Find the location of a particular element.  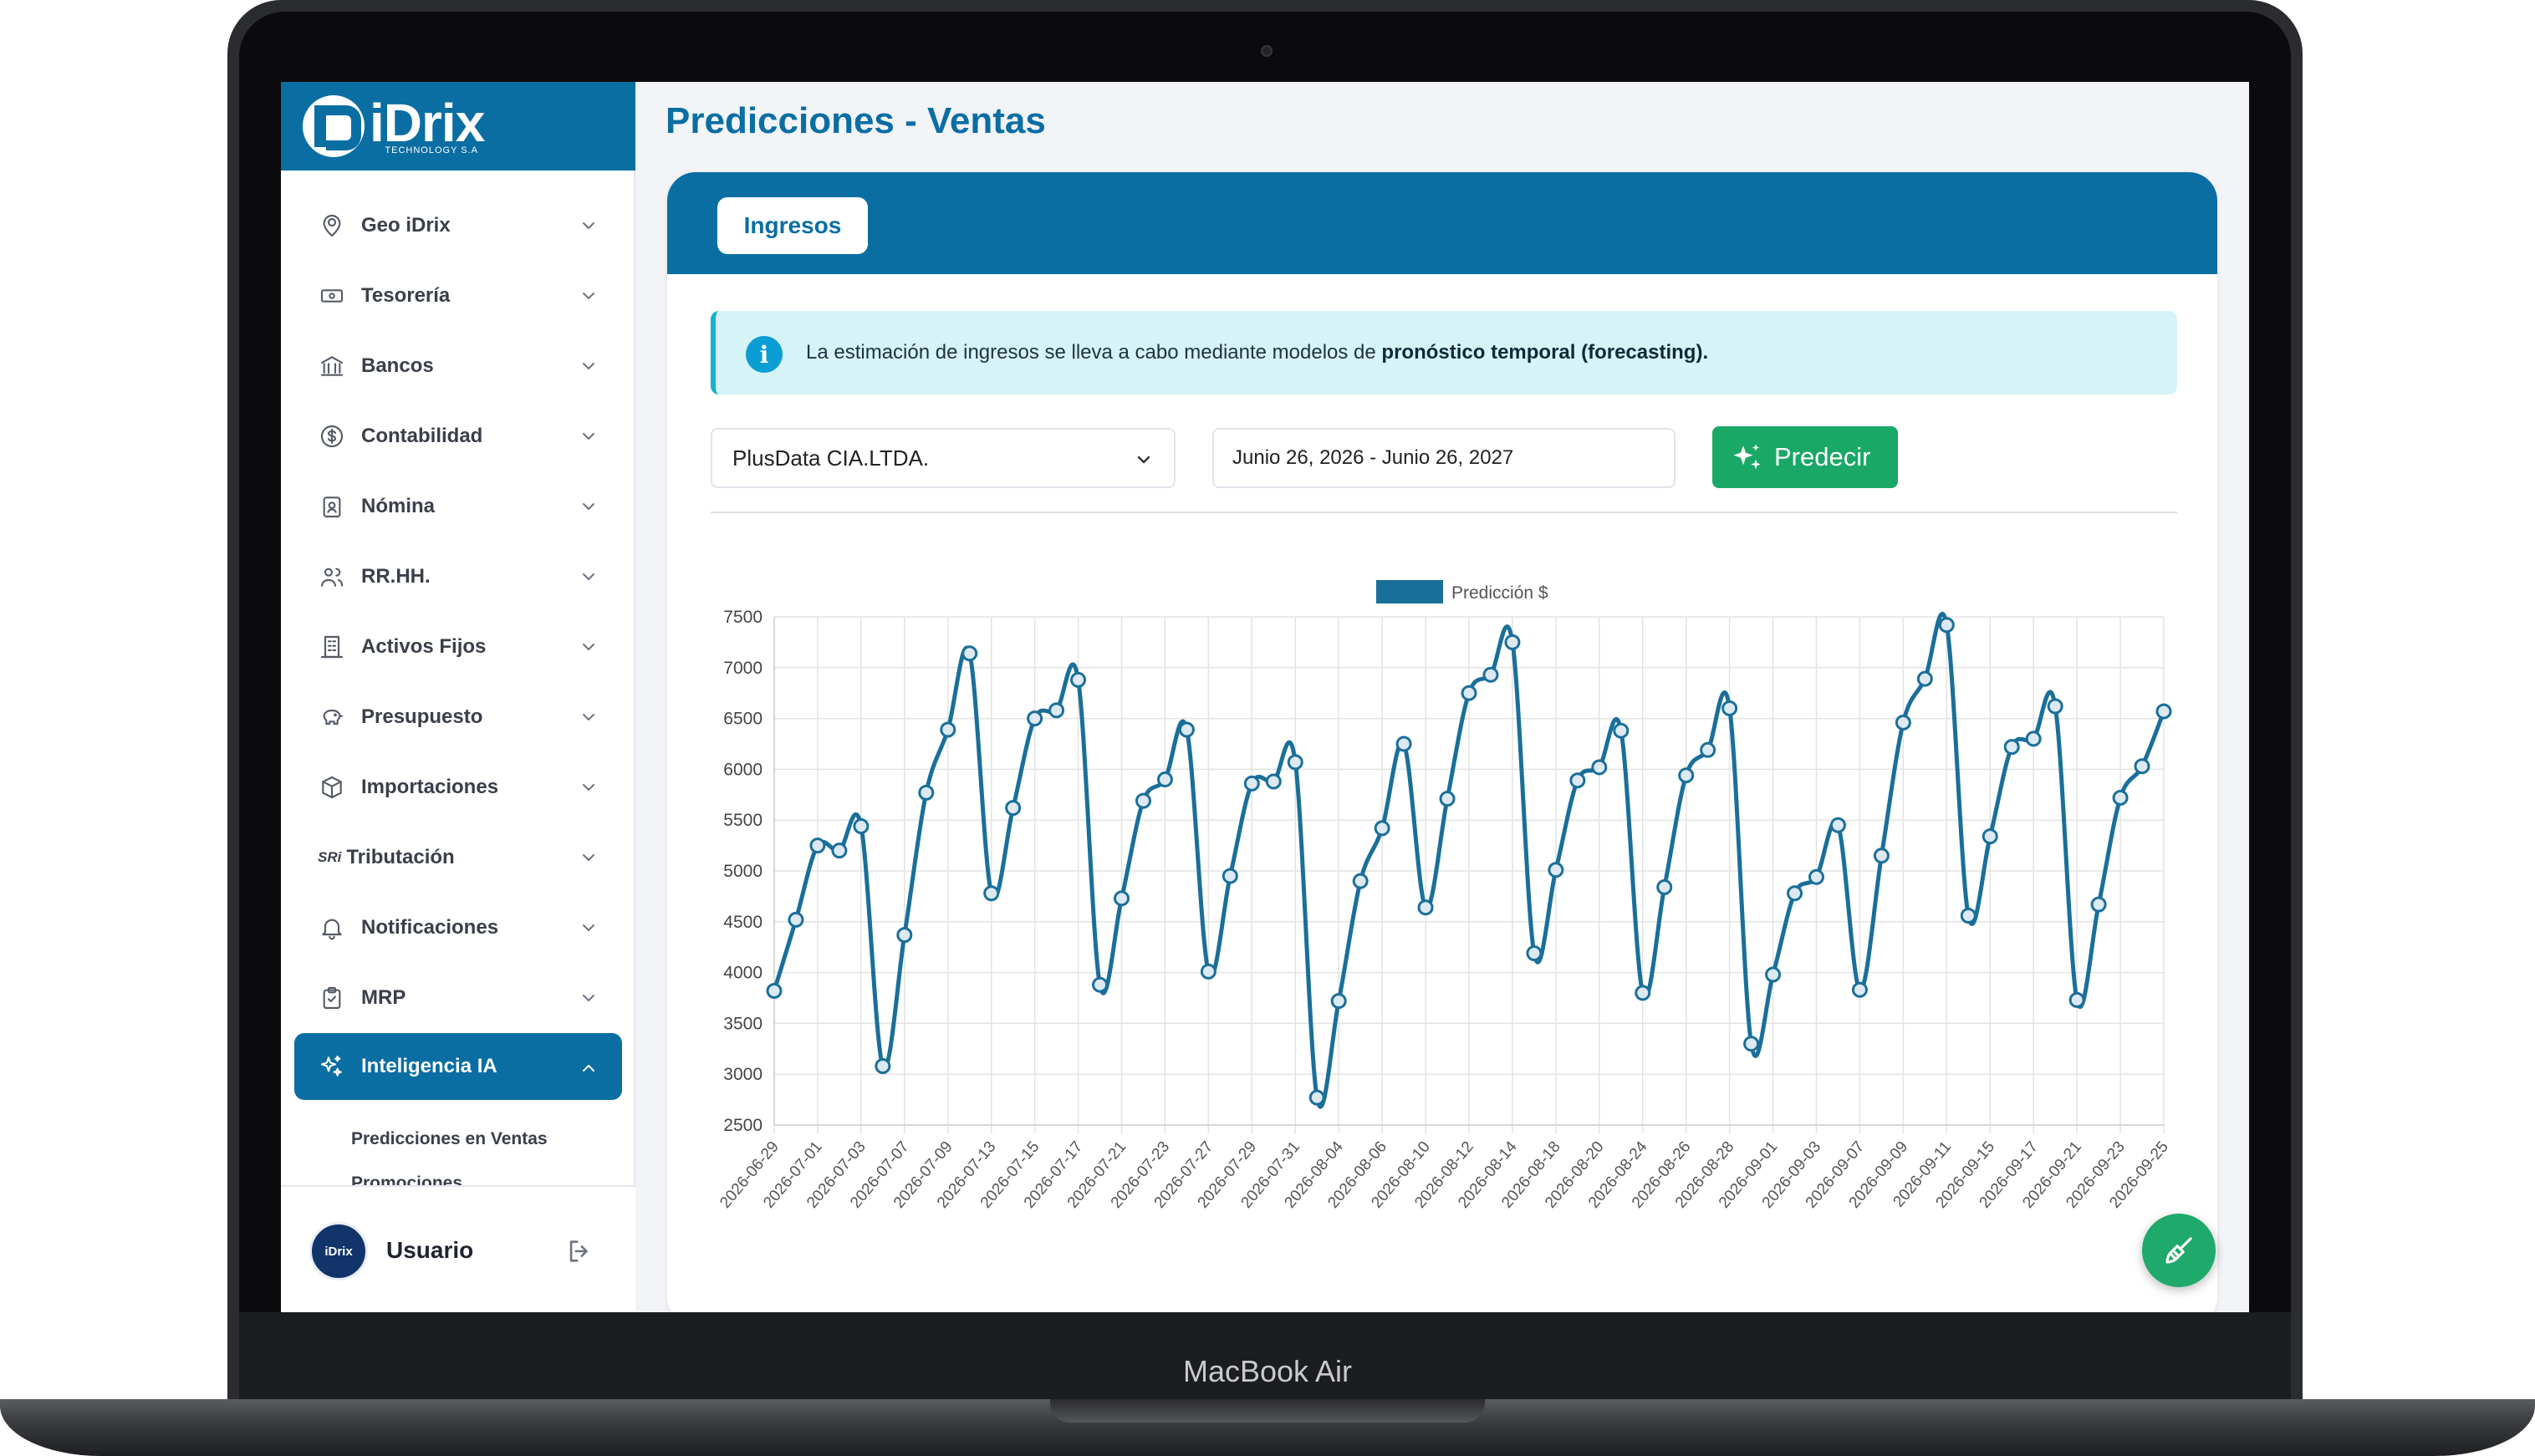

date-range-input: Junio 26, 2026 - Junio 26, 2027 is located at coordinates (1444, 458).